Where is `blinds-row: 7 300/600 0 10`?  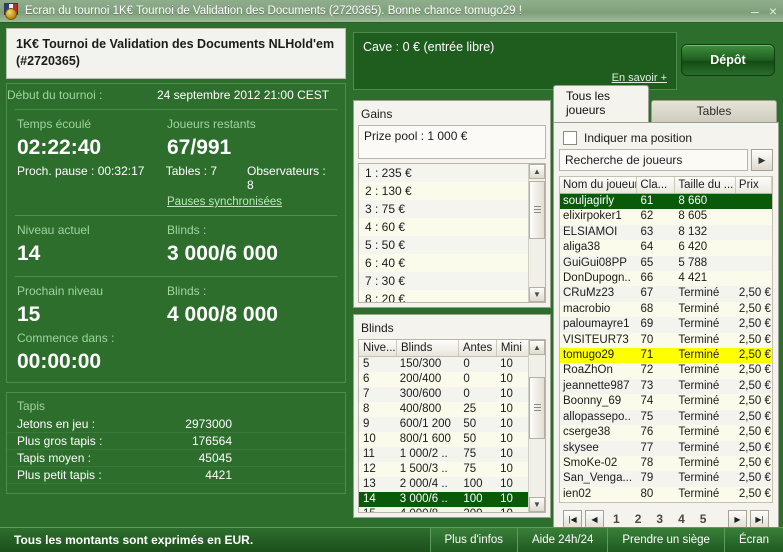
blinds-row: 7 300/600 0 10 is located at coordinates (444, 394).